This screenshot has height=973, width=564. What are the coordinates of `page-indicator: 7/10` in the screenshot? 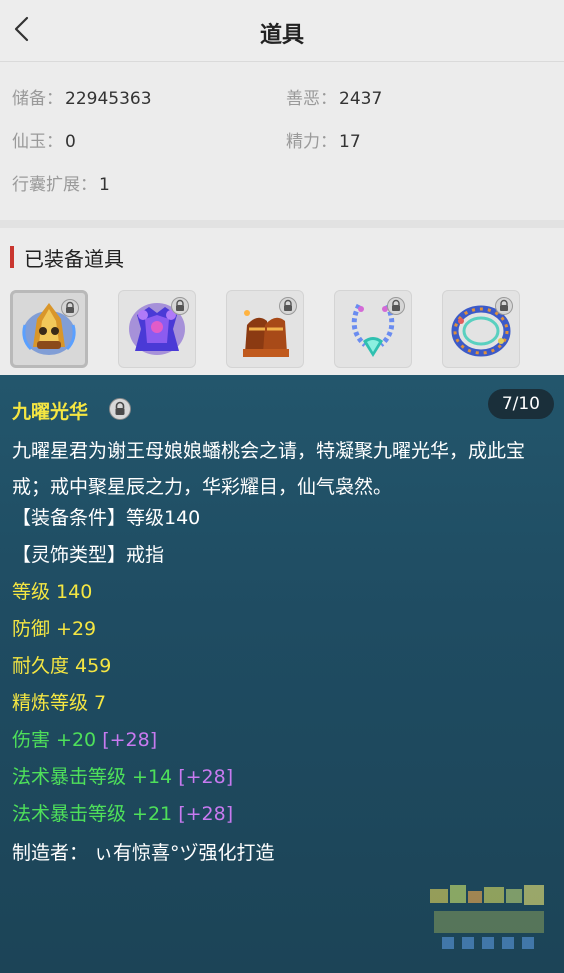 It's located at (520, 404).